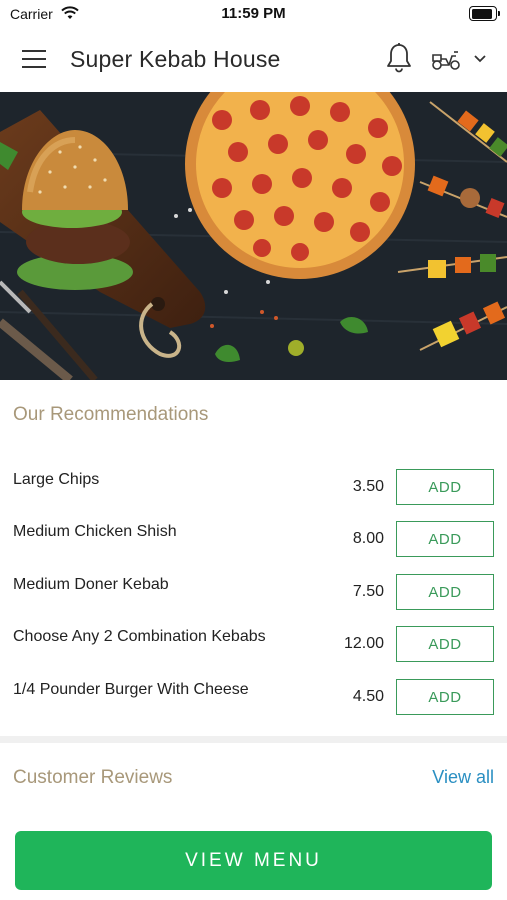 This screenshot has width=507, height=900. I want to click on app-header: Super Kebab House, so click(253, 60).